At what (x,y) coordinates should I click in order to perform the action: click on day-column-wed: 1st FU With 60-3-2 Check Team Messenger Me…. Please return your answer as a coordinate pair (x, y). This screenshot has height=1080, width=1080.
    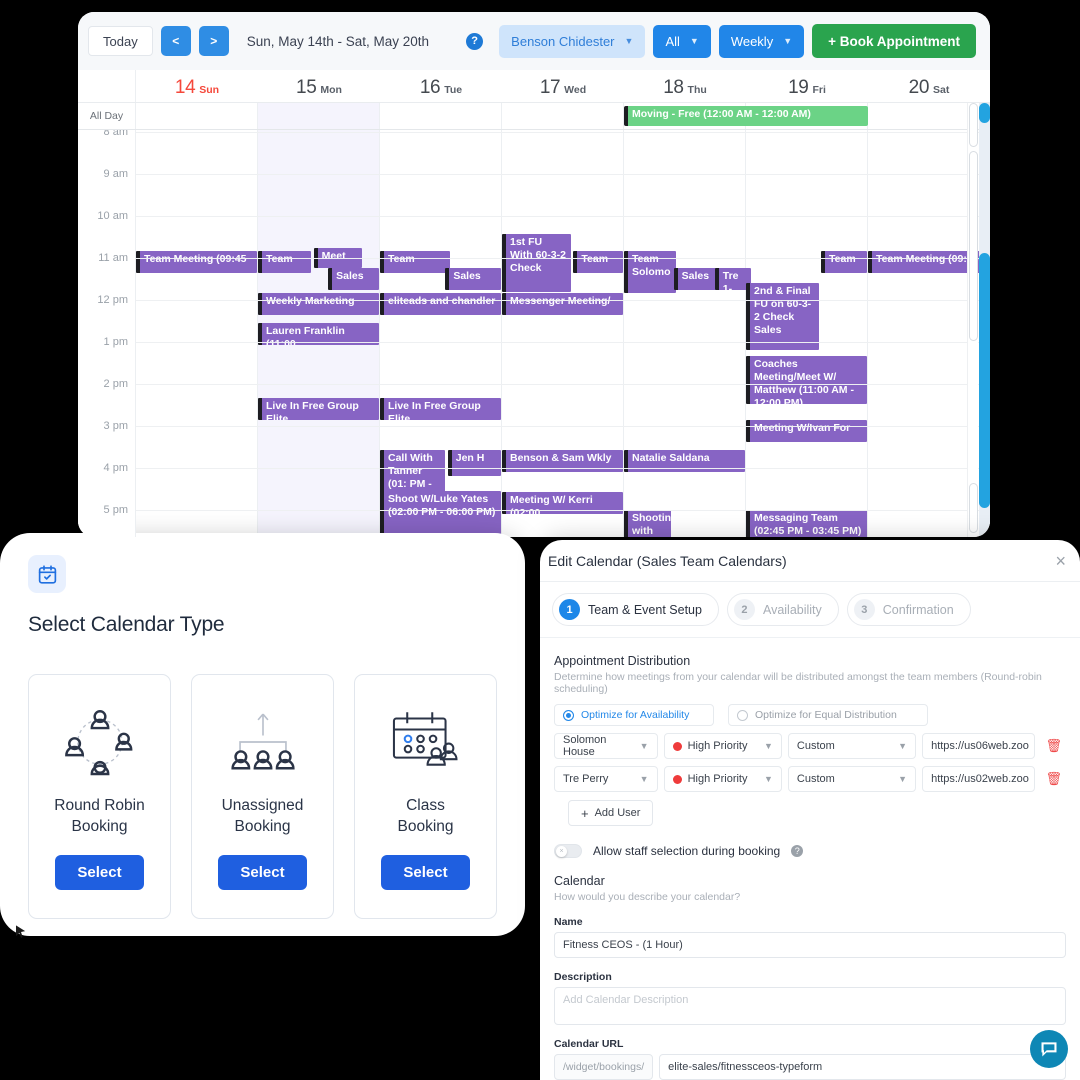
    Looking at the image, I should click on (563, 333).